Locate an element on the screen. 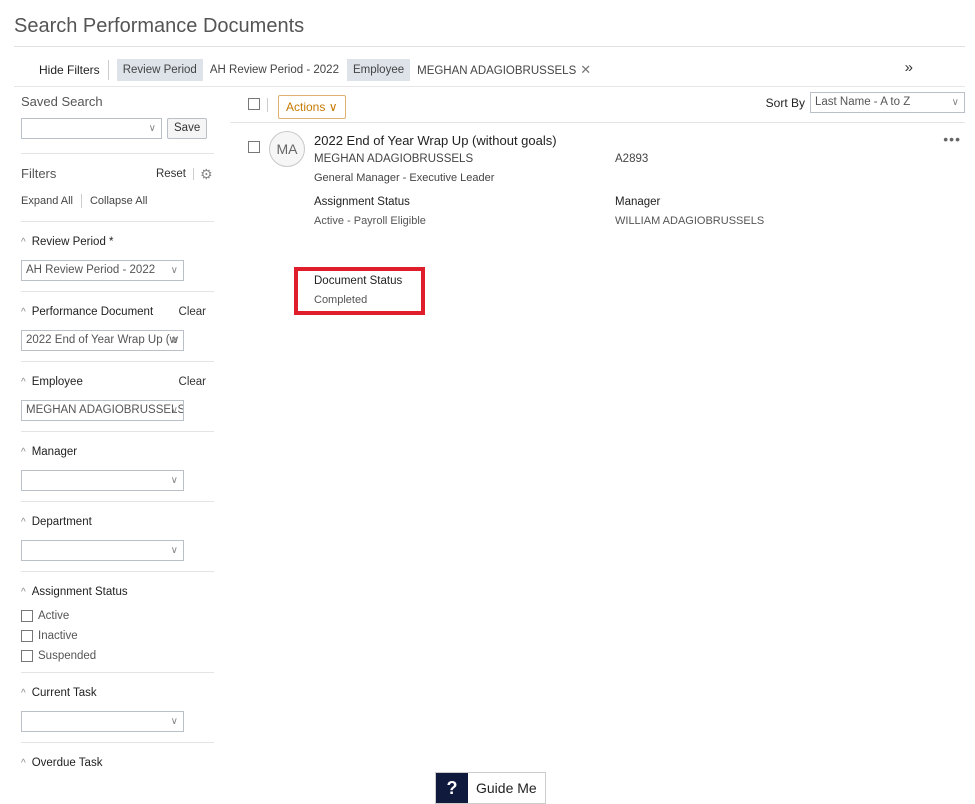  document-checkbox is located at coordinates (254, 147).